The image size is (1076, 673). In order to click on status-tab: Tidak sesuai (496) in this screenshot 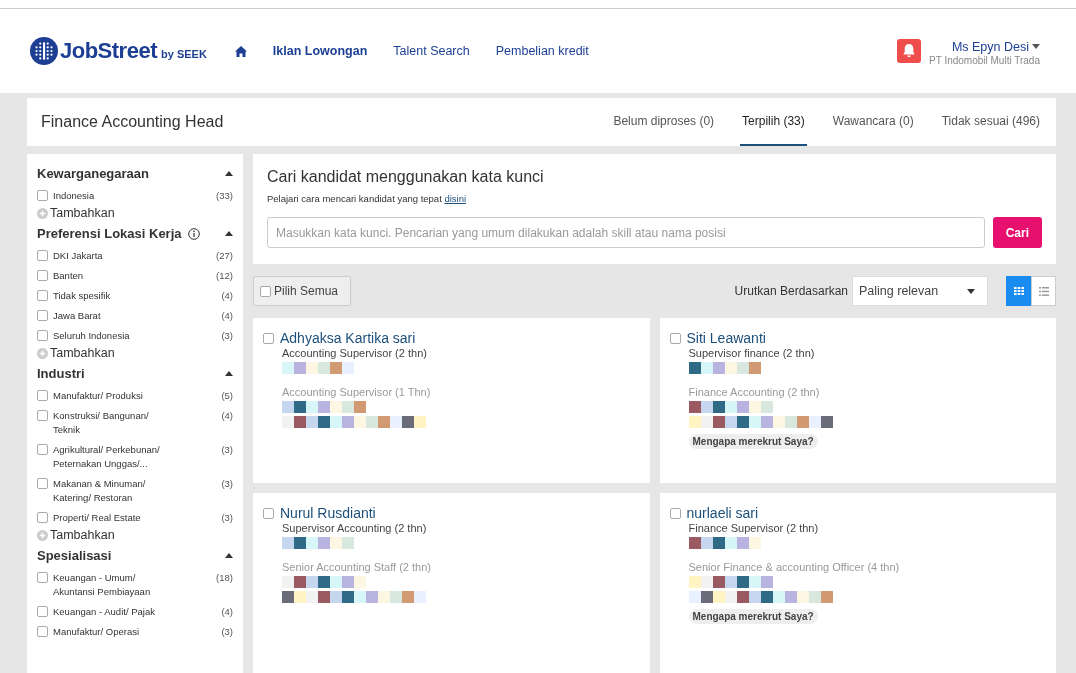, I will do `click(990, 122)`.